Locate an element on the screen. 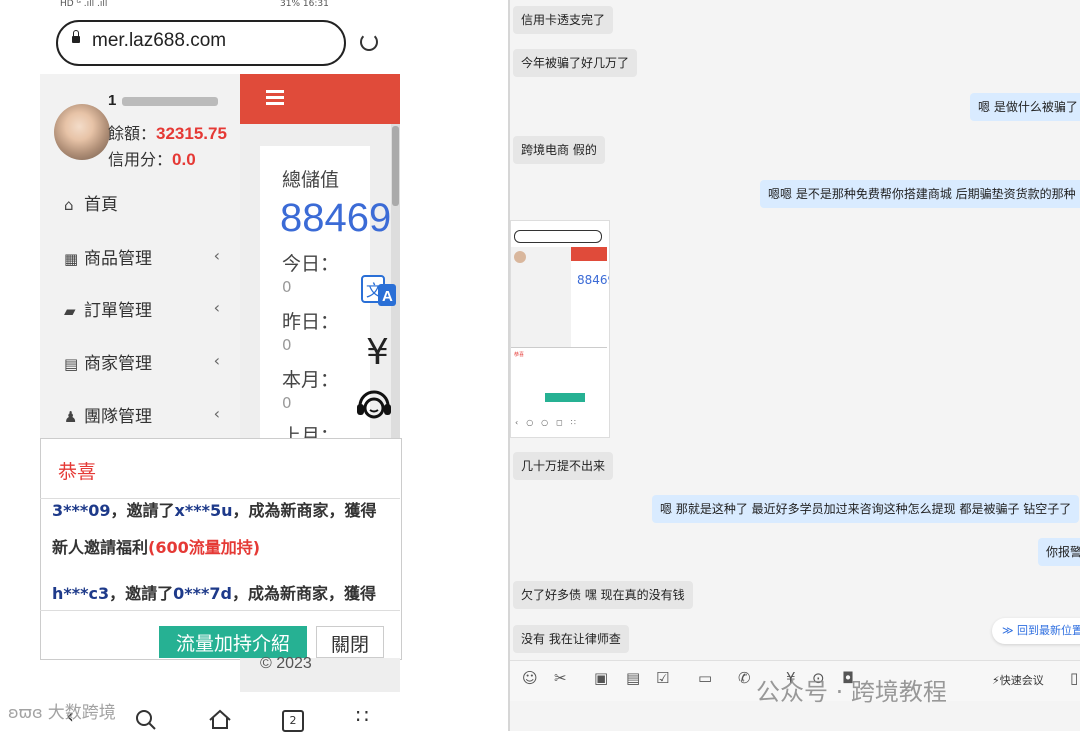  chat-message: 没有 我在让律师查 is located at coordinates (571, 639).